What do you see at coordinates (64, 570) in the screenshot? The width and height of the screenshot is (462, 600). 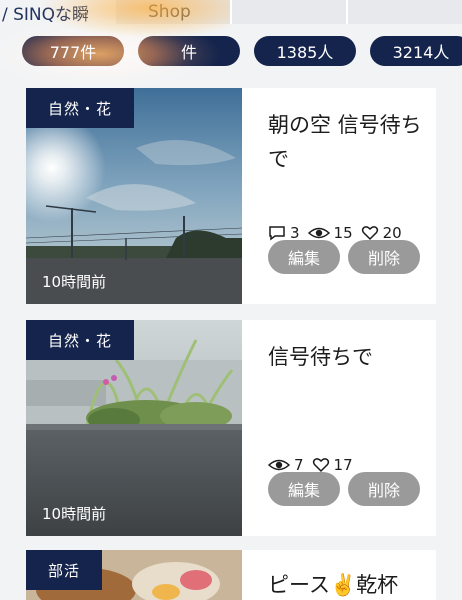 I see `category-badge: 部活` at bounding box center [64, 570].